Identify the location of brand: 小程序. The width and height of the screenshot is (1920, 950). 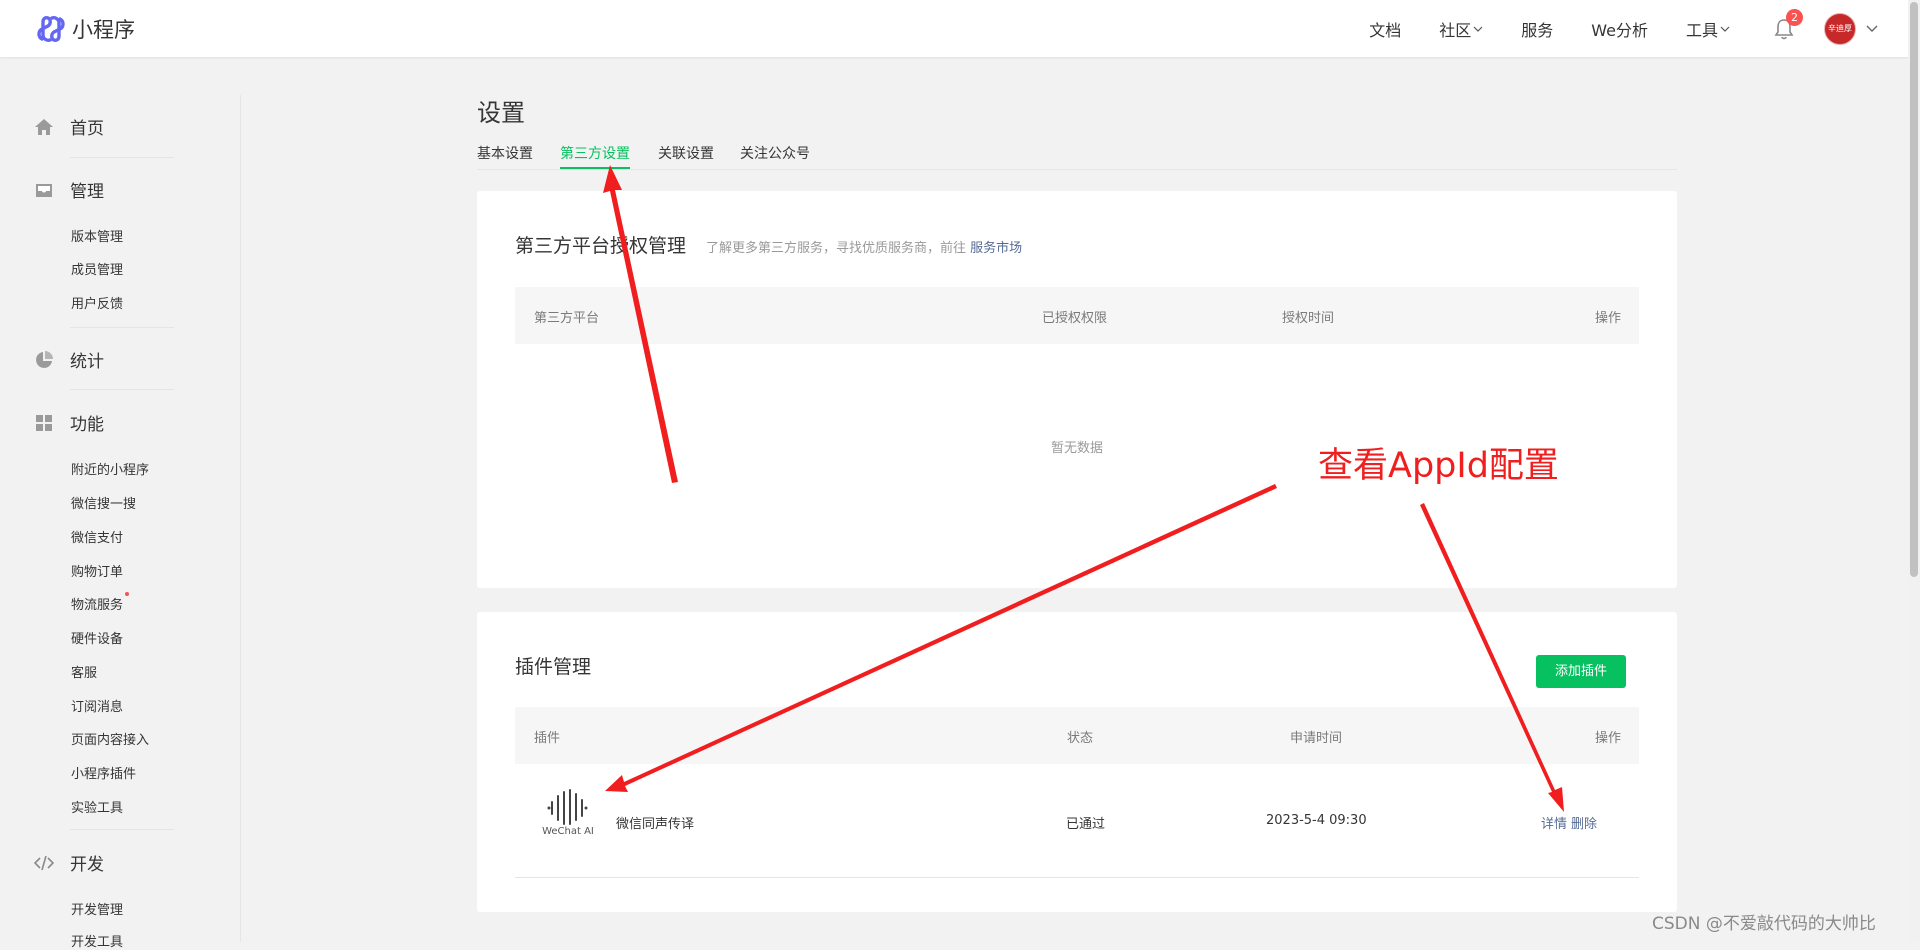
(85, 29).